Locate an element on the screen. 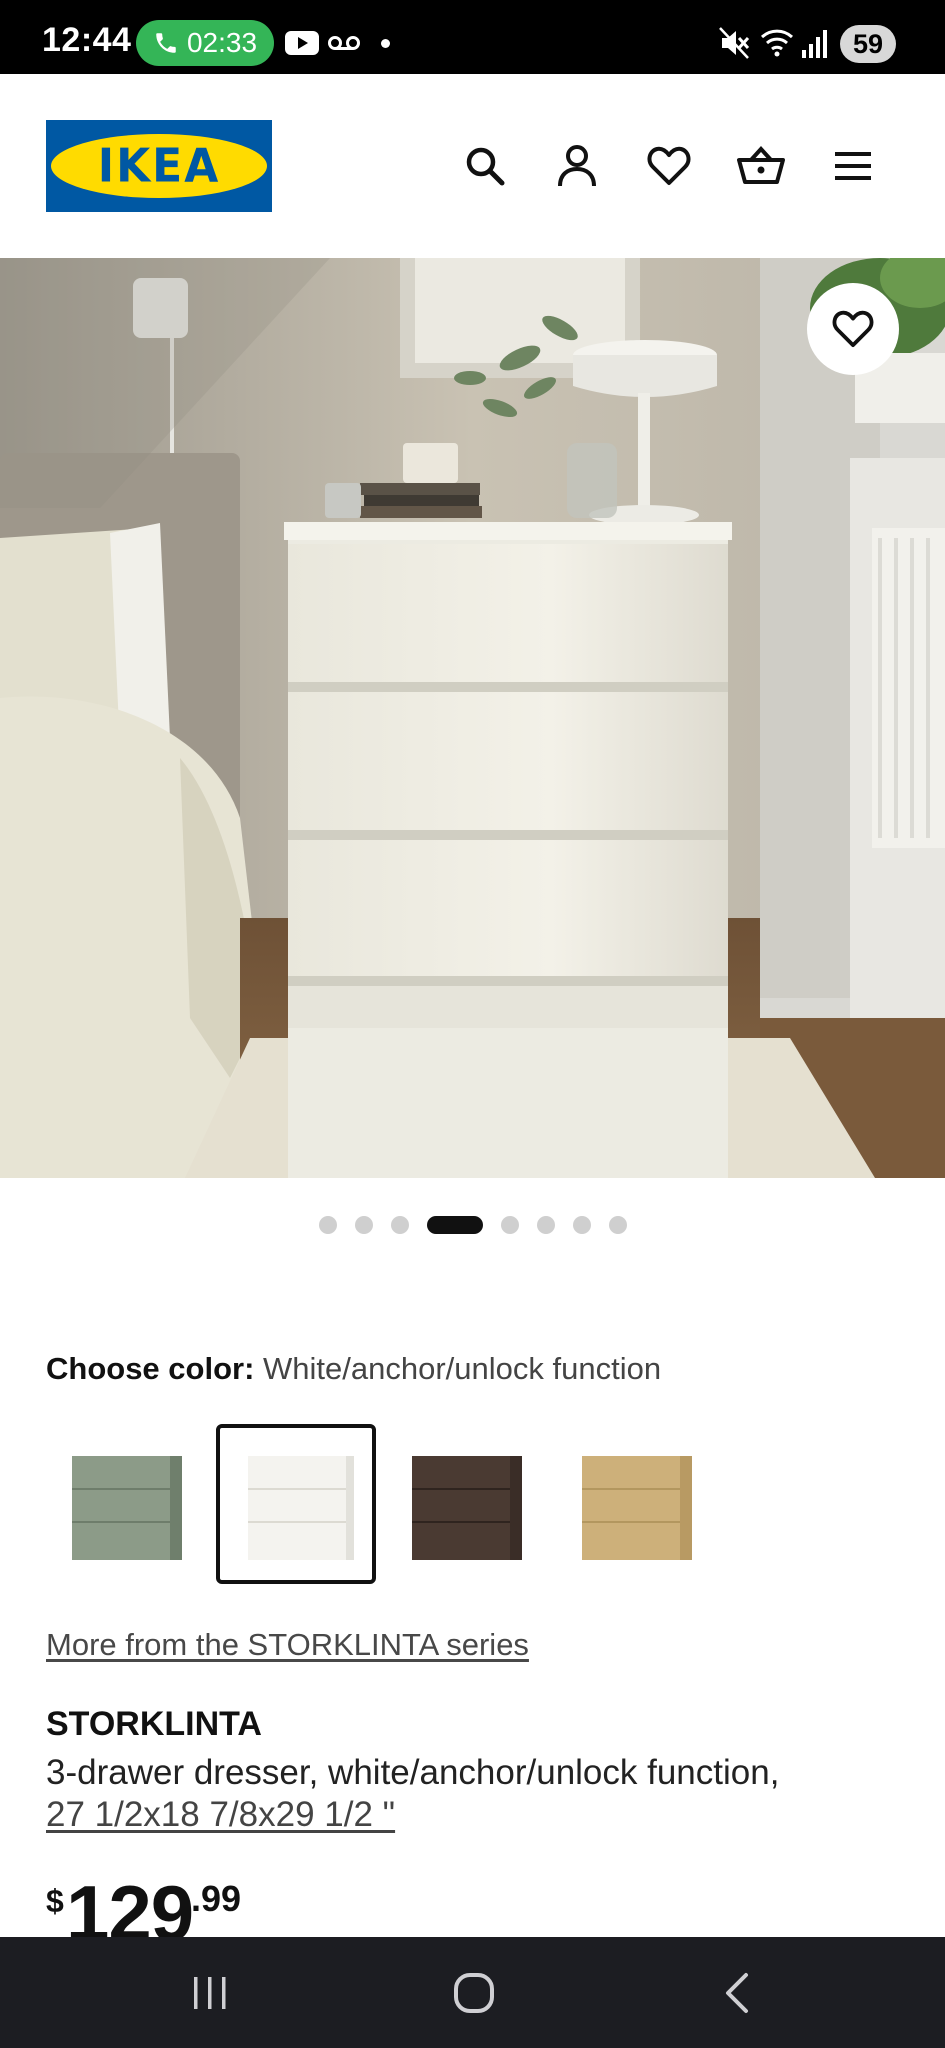  menu-icon is located at coordinates (853, 166).